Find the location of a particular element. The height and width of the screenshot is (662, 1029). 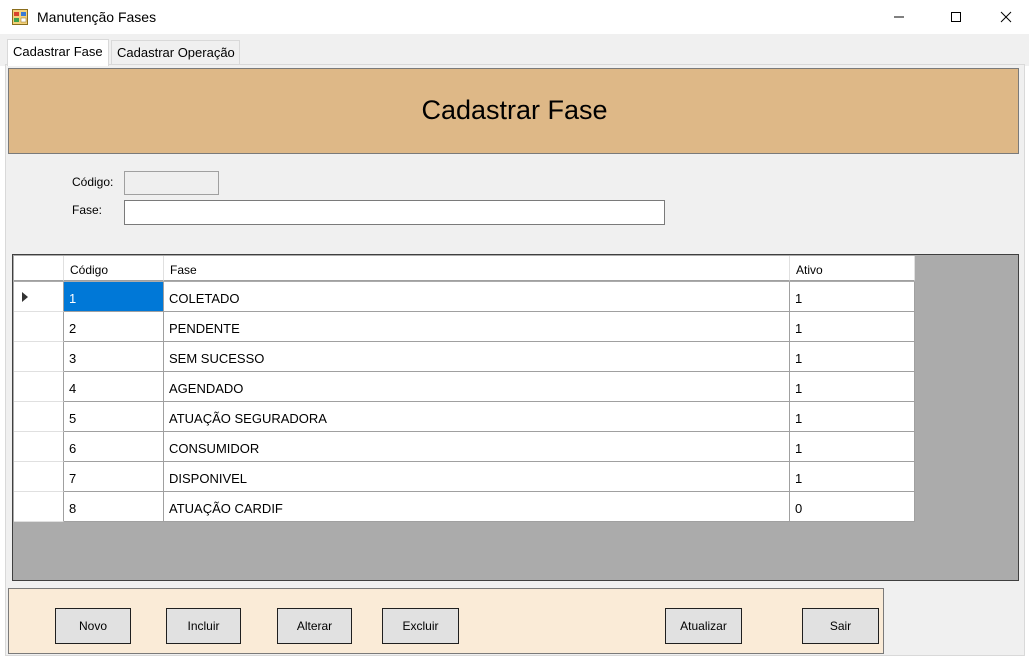

cell-fase: CONSUMIDOR is located at coordinates (477, 447).